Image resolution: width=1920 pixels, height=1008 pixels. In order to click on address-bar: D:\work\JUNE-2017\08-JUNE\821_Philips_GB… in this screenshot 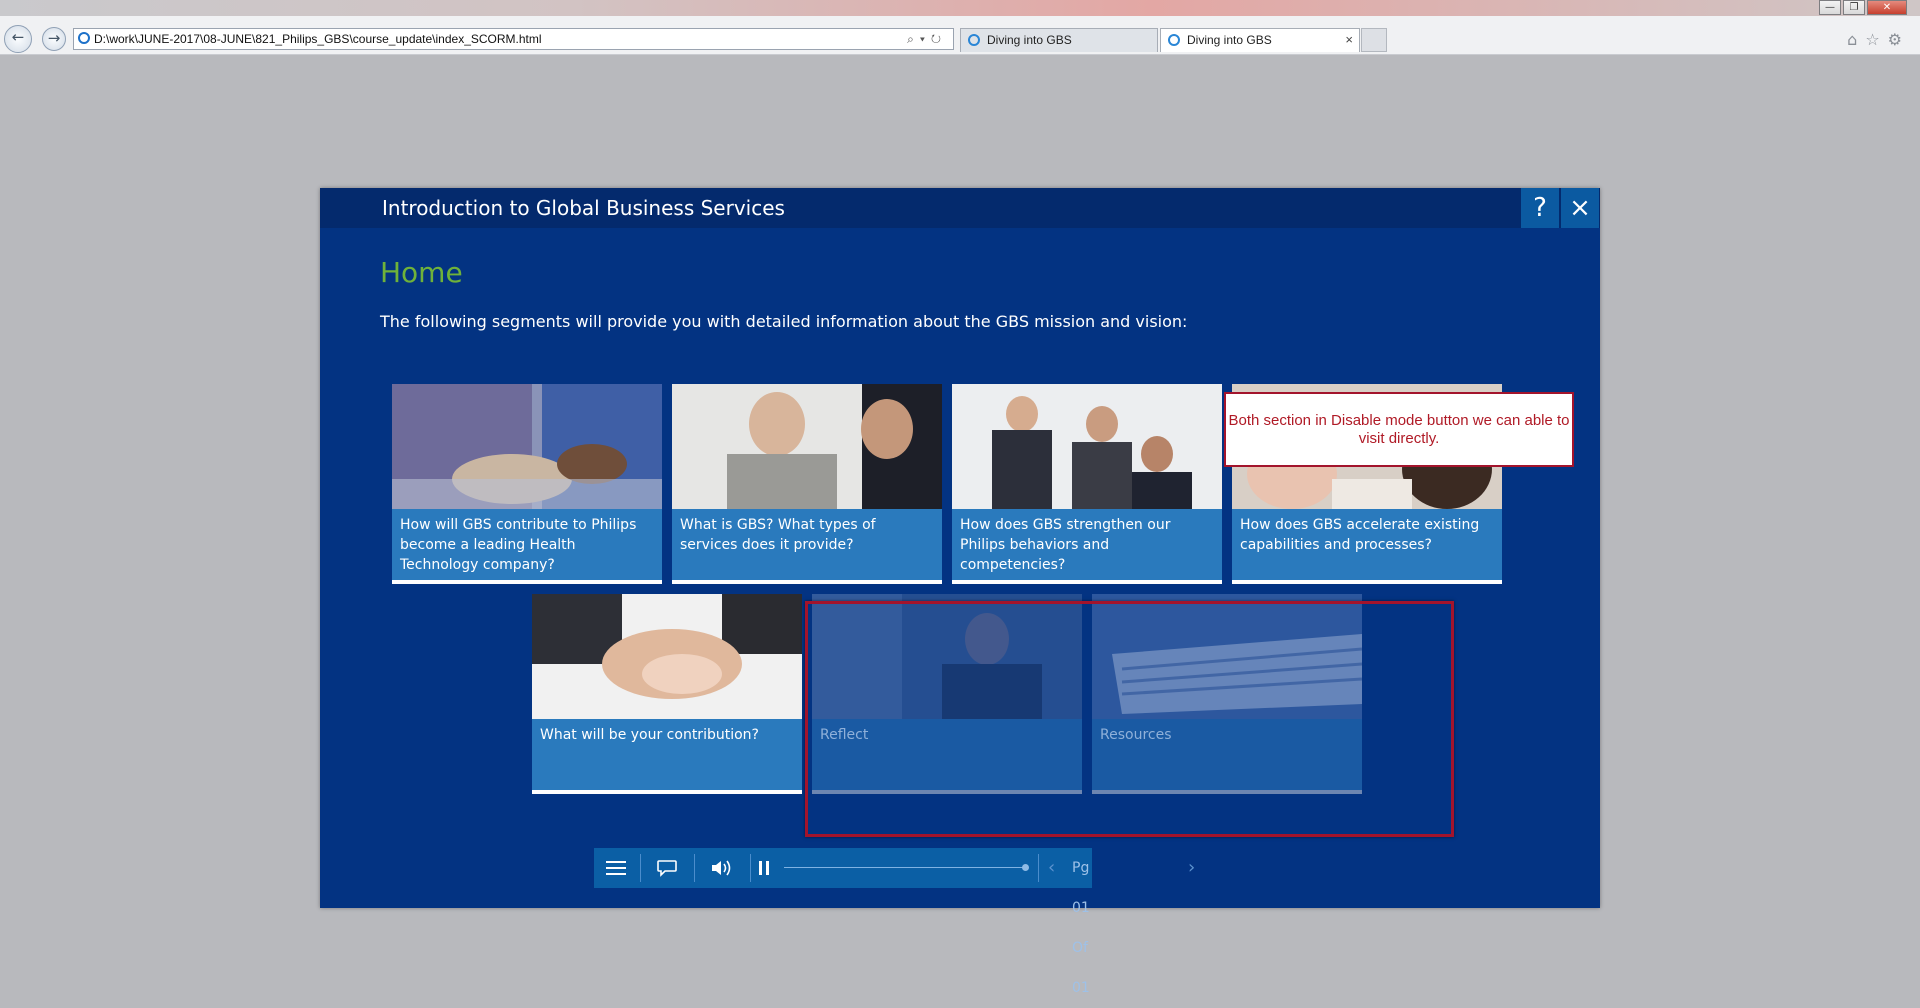, I will do `click(513, 39)`.